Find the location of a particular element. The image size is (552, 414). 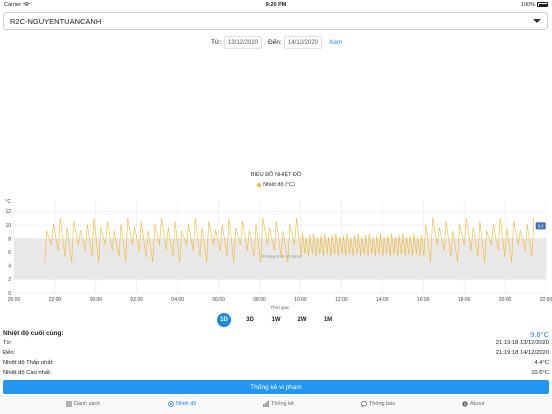

stats-header-row: Nhiệt độ cuối cùng: 9.8°C is located at coordinates (276, 334).